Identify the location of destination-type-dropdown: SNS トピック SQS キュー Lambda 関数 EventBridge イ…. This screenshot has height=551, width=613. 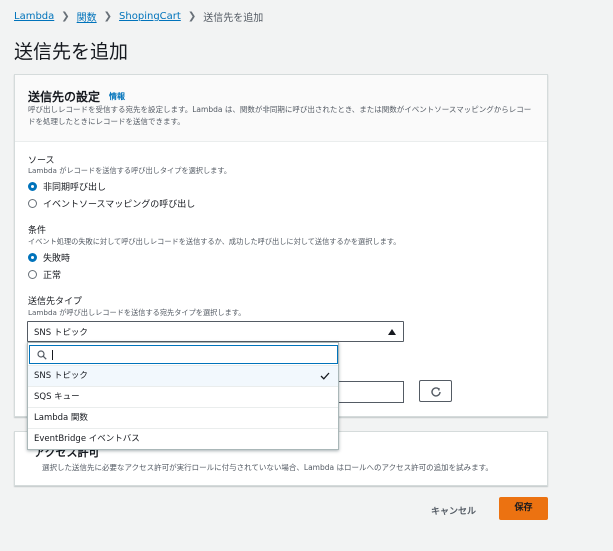
(183, 396).